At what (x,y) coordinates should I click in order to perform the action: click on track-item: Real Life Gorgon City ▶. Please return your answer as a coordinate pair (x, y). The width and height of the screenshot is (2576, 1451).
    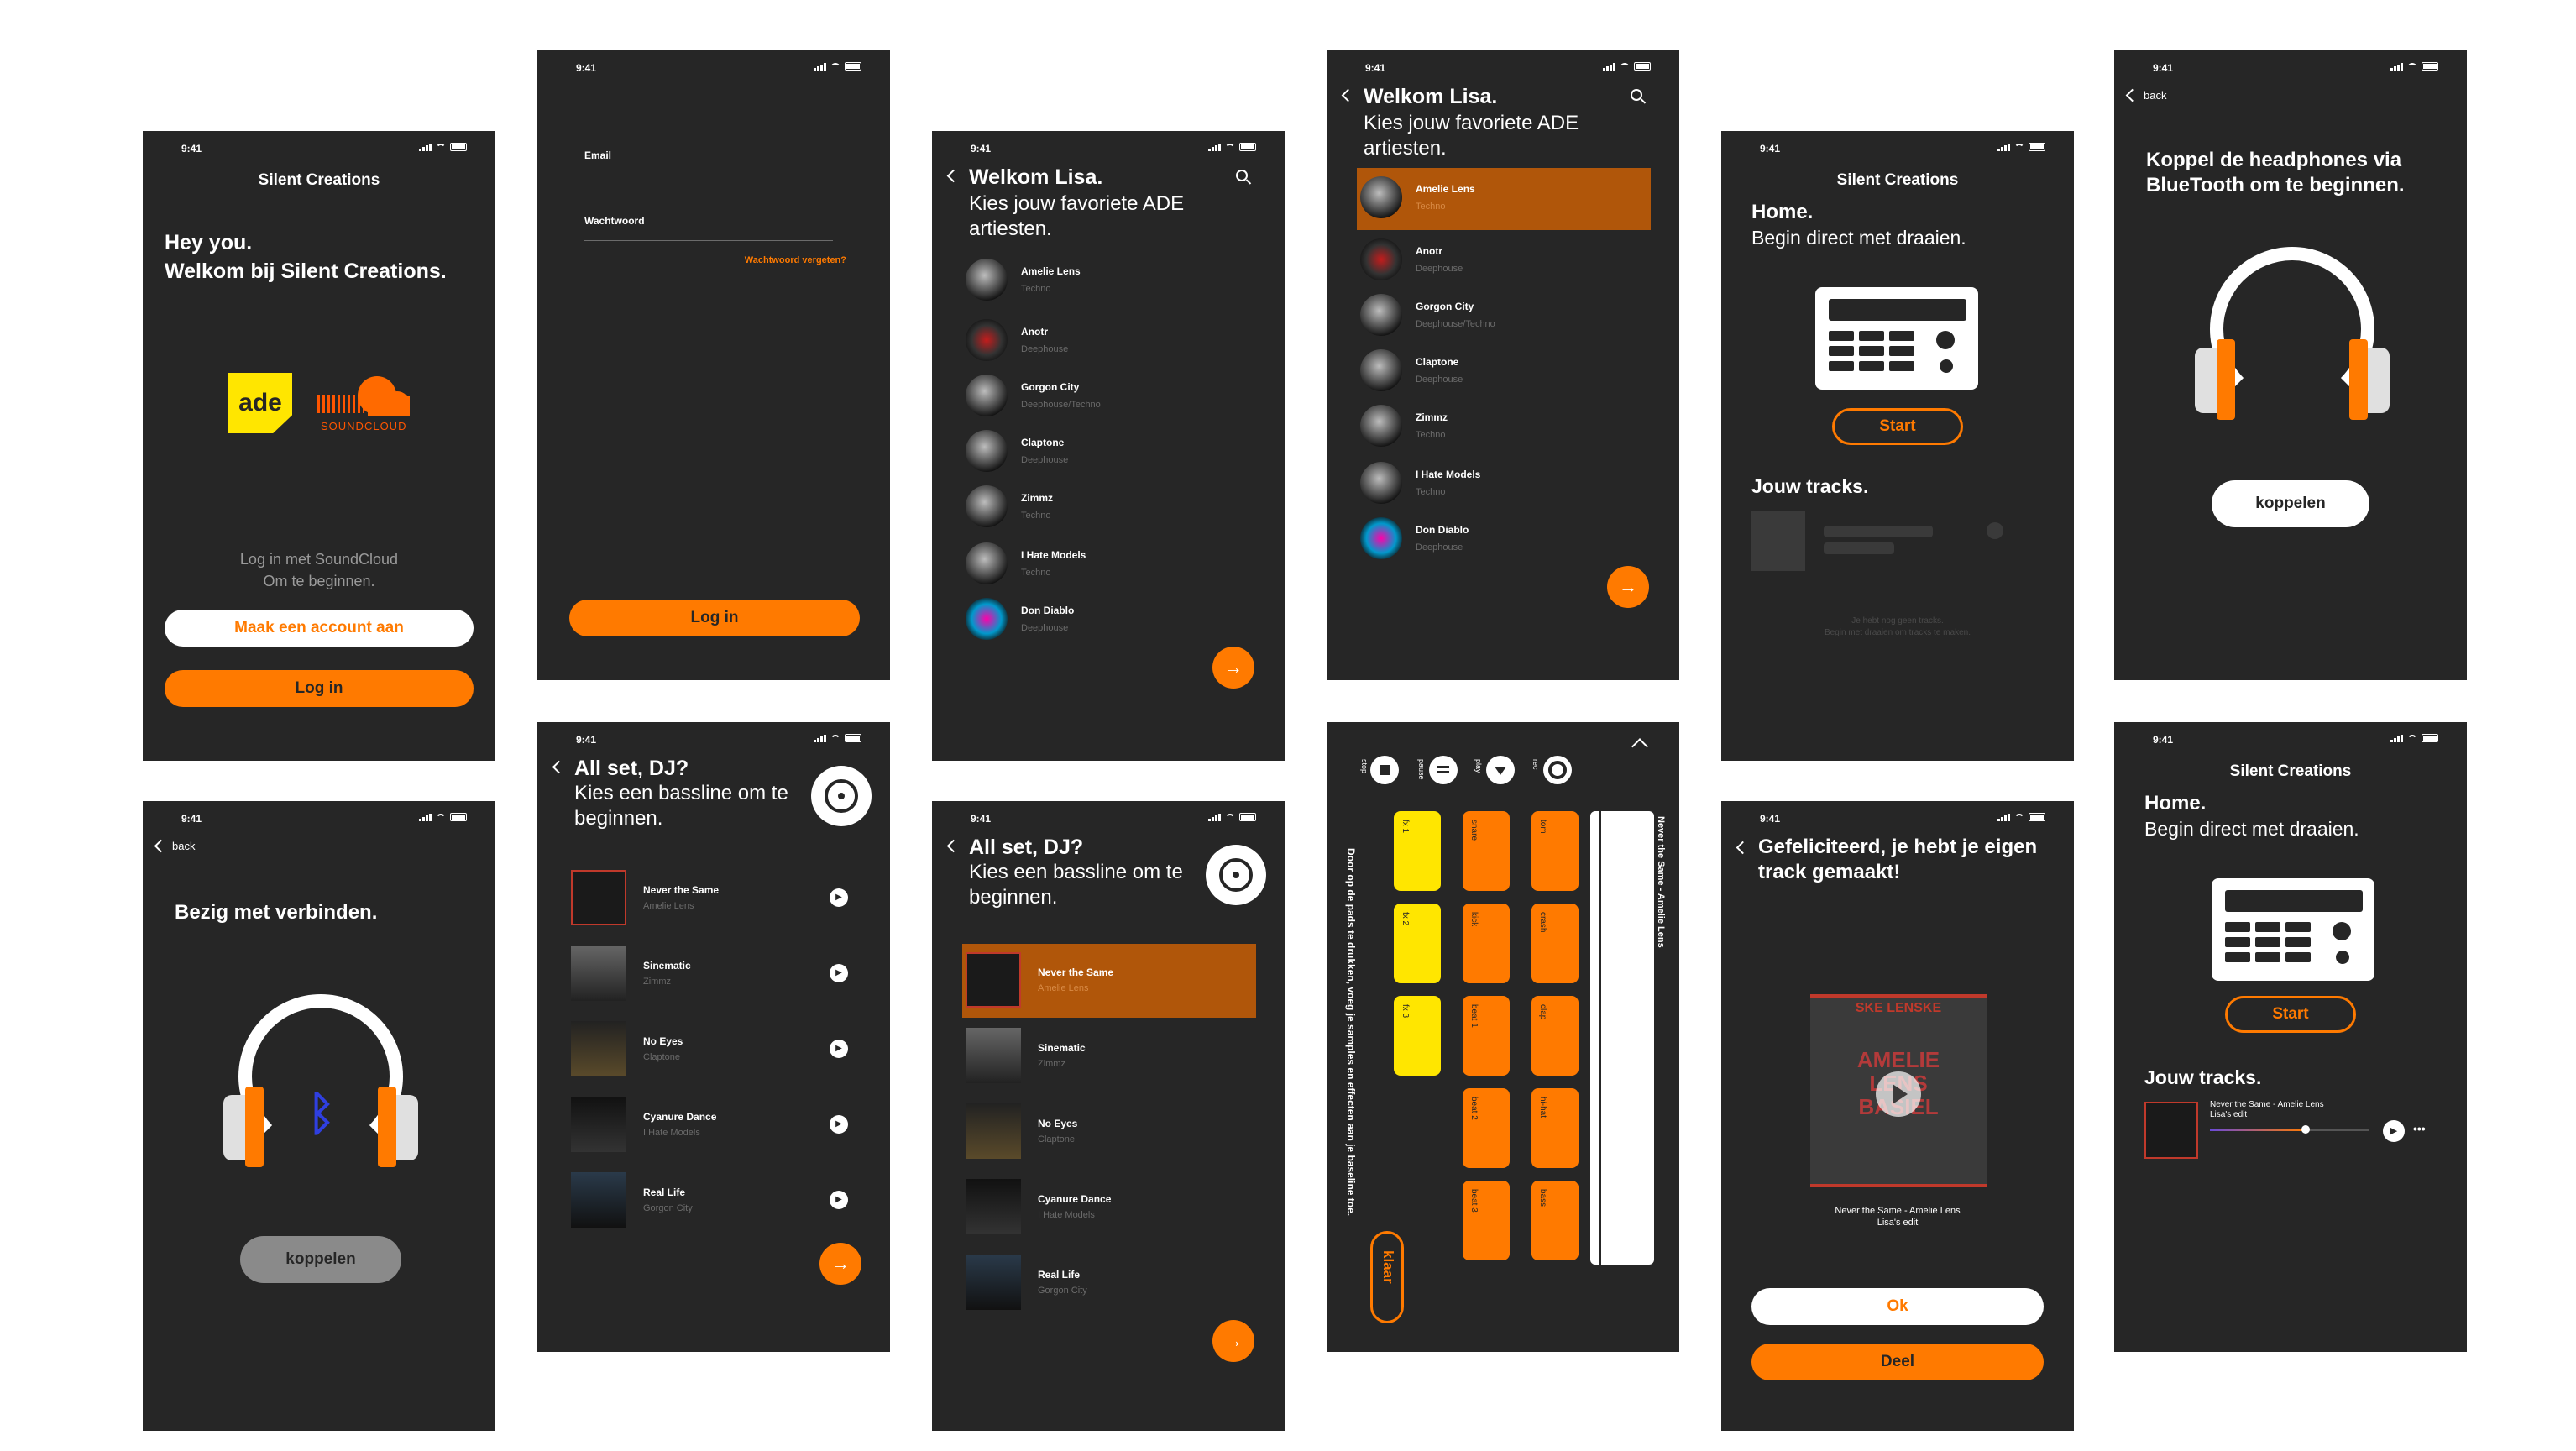
    Looking at the image, I should click on (710, 1200).